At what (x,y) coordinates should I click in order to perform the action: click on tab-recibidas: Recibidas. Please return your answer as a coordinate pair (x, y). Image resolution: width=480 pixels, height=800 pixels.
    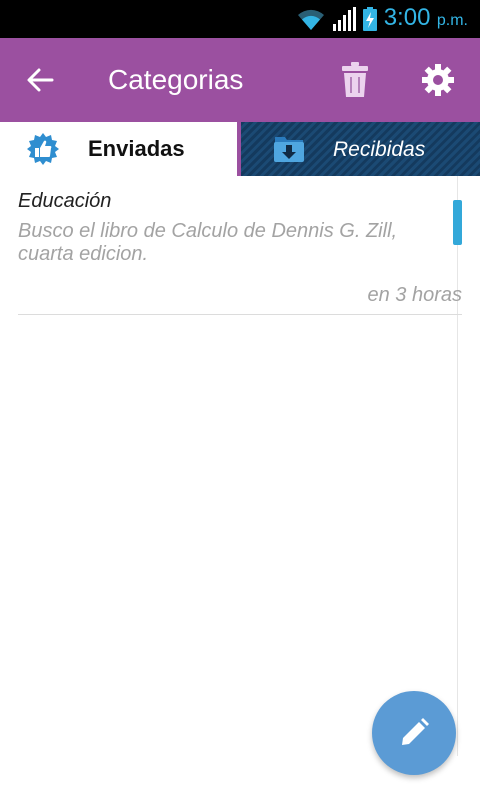
    Looking at the image, I should click on (358, 149).